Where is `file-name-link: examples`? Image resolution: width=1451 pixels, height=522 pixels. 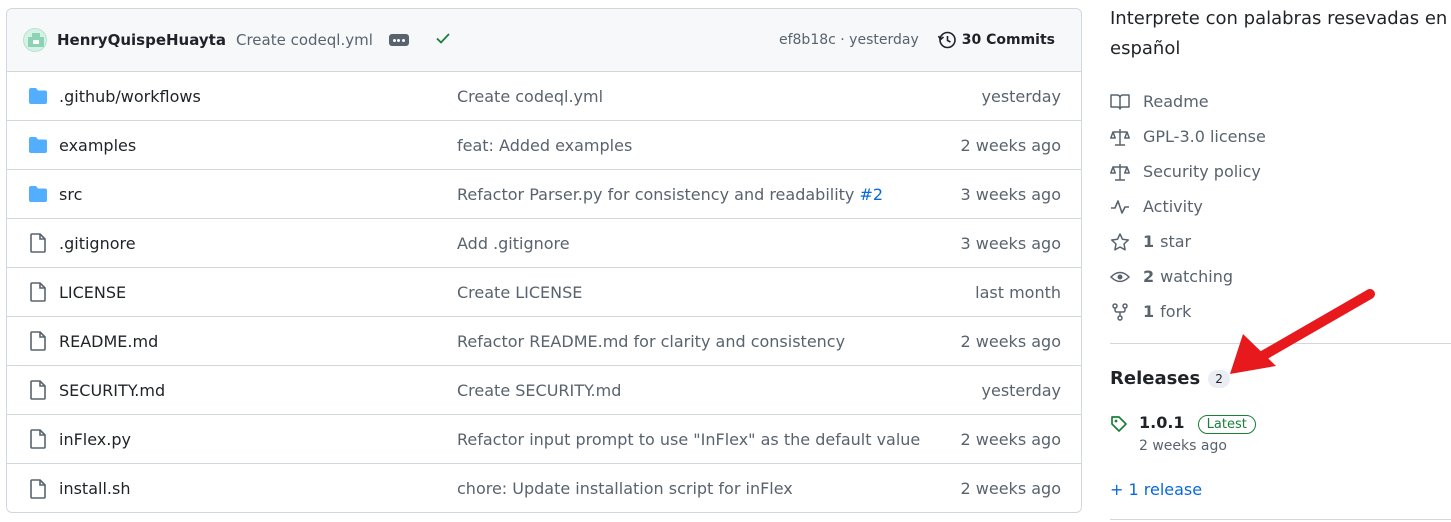 file-name-link: examples is located at coordinates (258, 145).